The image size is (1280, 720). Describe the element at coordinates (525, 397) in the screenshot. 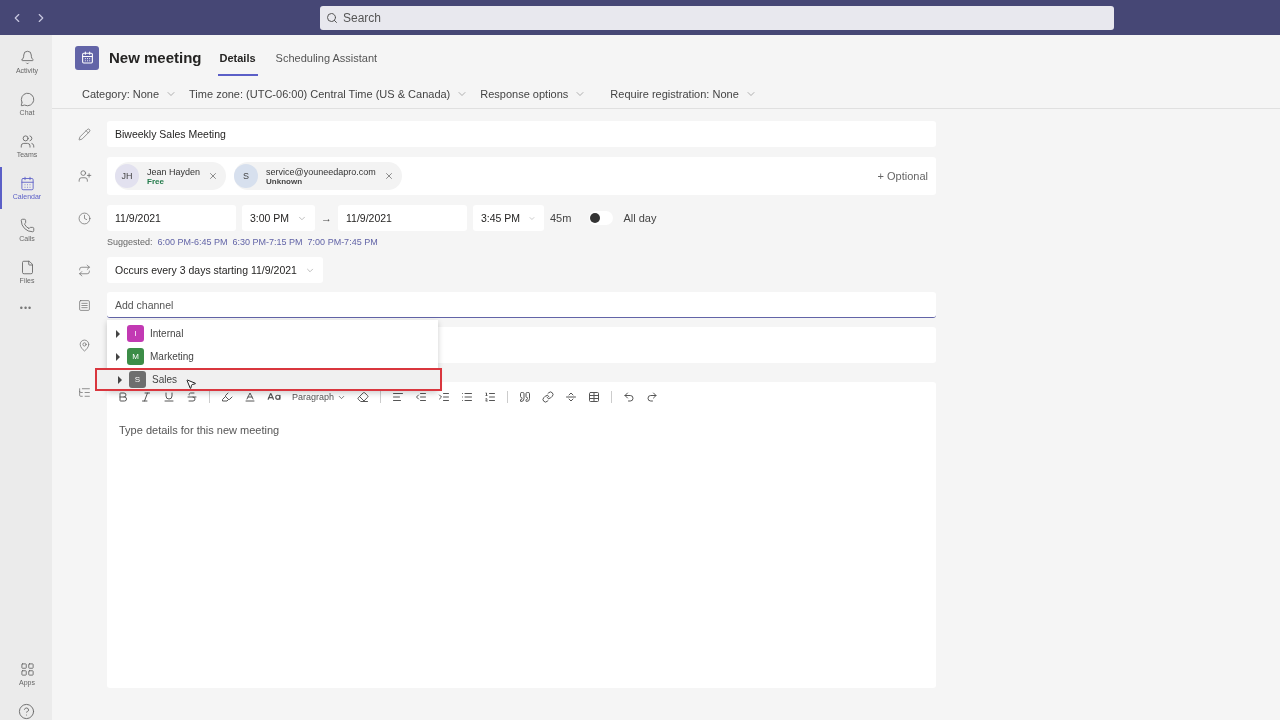

I see `quote-icon` at that location.